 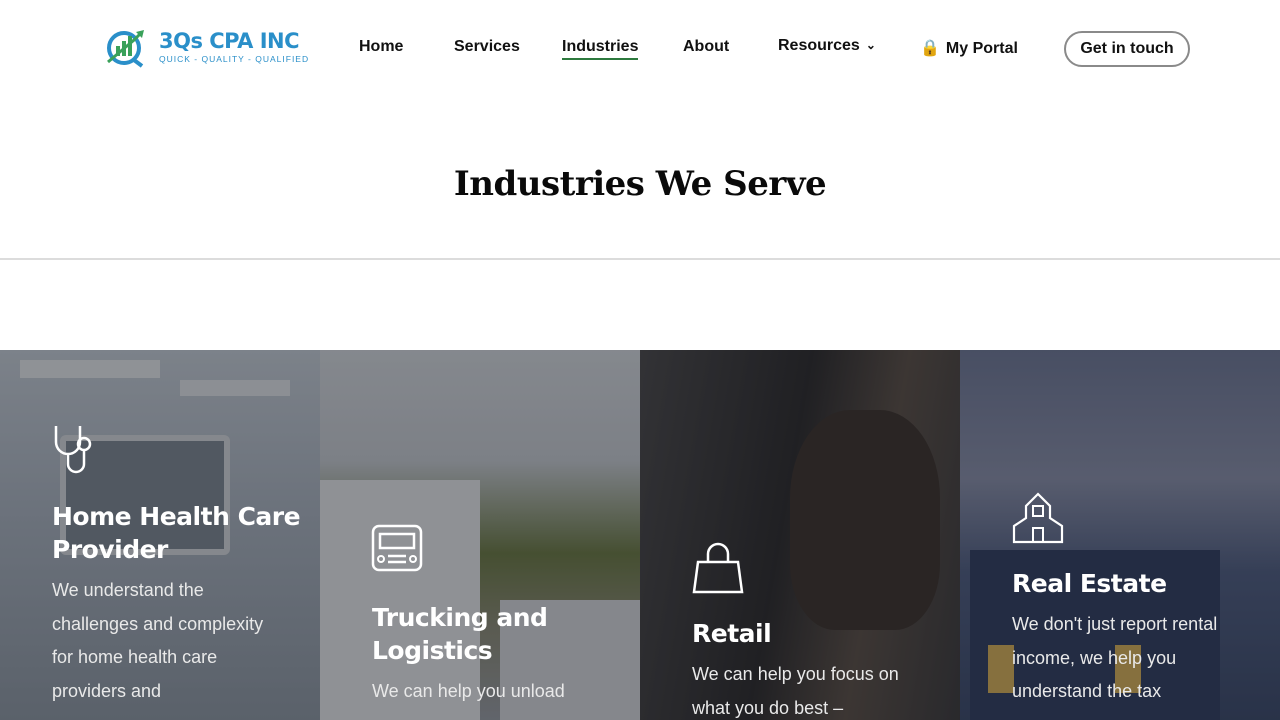 What do you see at coordinates (73, 450) in the screenshot?
I see `stethoscope-icon` at bounding box center [73, 450].